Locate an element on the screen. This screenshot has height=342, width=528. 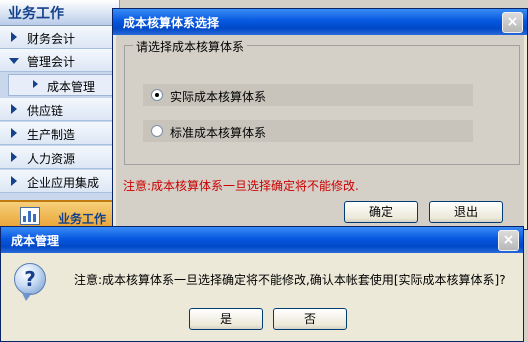
radio-button is located at coordinates (157, 131).